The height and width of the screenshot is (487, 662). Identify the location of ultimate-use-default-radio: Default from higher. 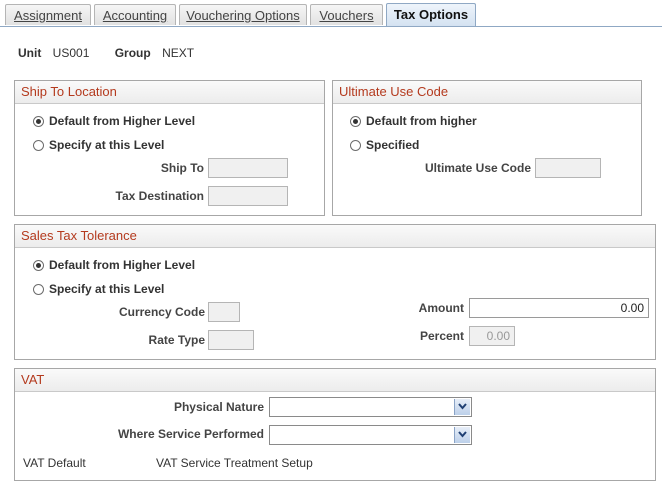
(413, 121).